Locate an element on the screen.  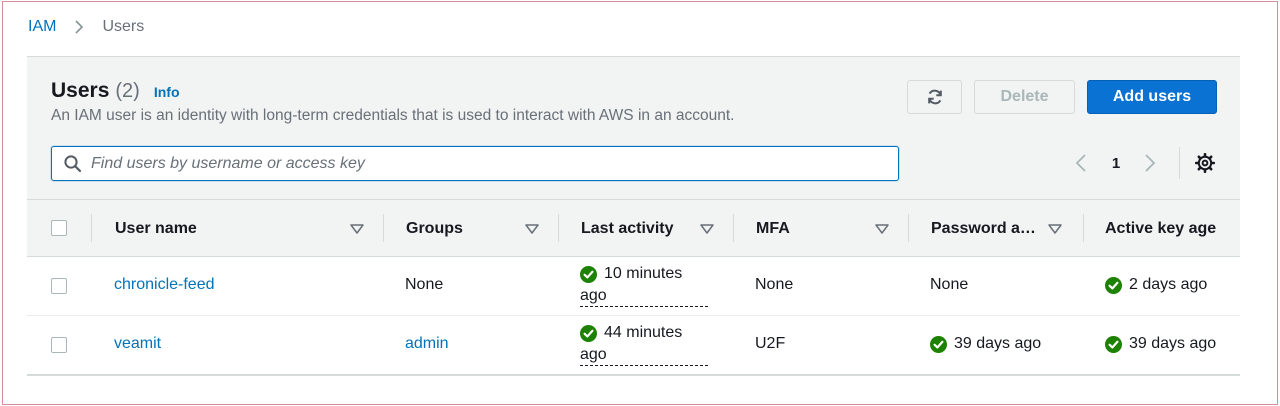
user-name-text: chronicle-feed is located at coordinates (164, 285).